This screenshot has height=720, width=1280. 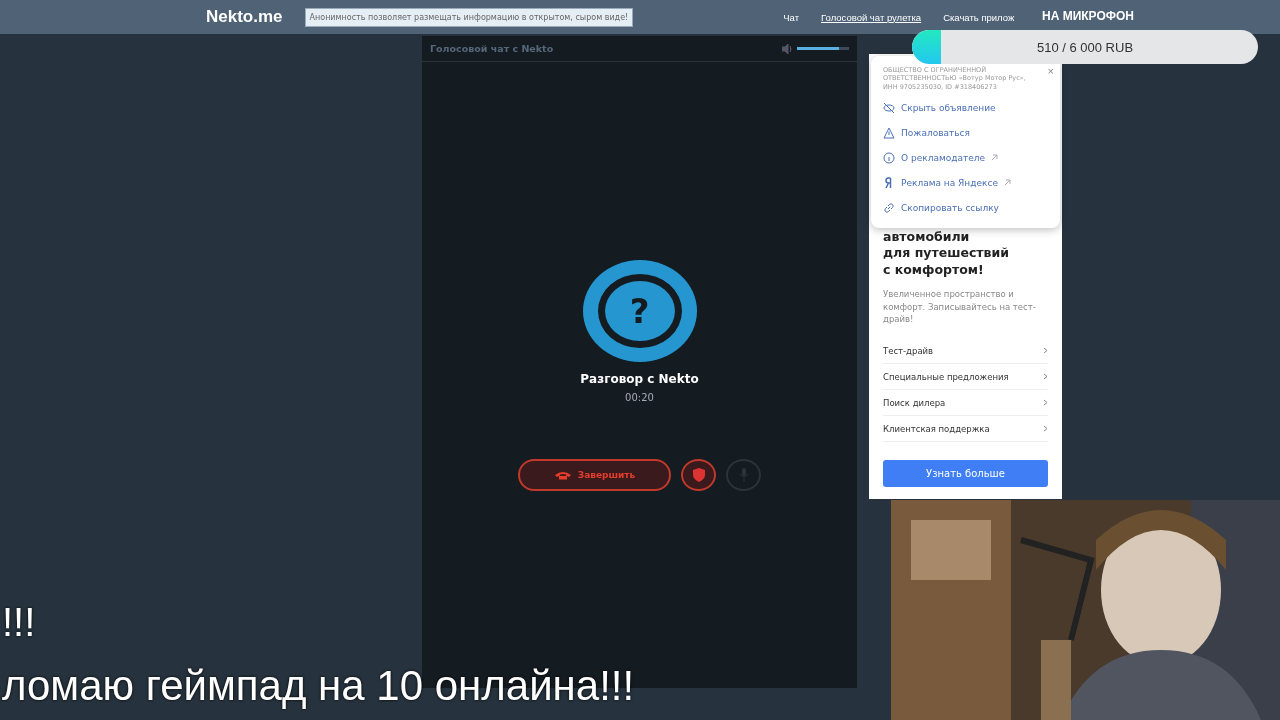 I want to click on menu-item: Реклама на Яндексе, so click(x=965, y=183).